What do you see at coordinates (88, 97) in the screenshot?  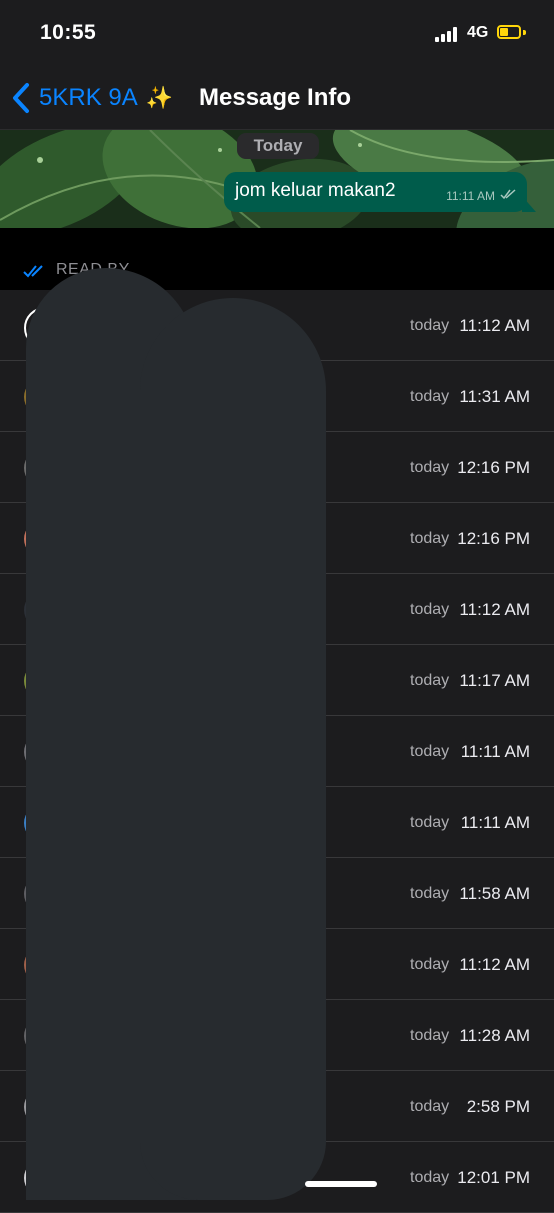 I see `back-label: 5KRK 9A` at bounding box center [88, 97].